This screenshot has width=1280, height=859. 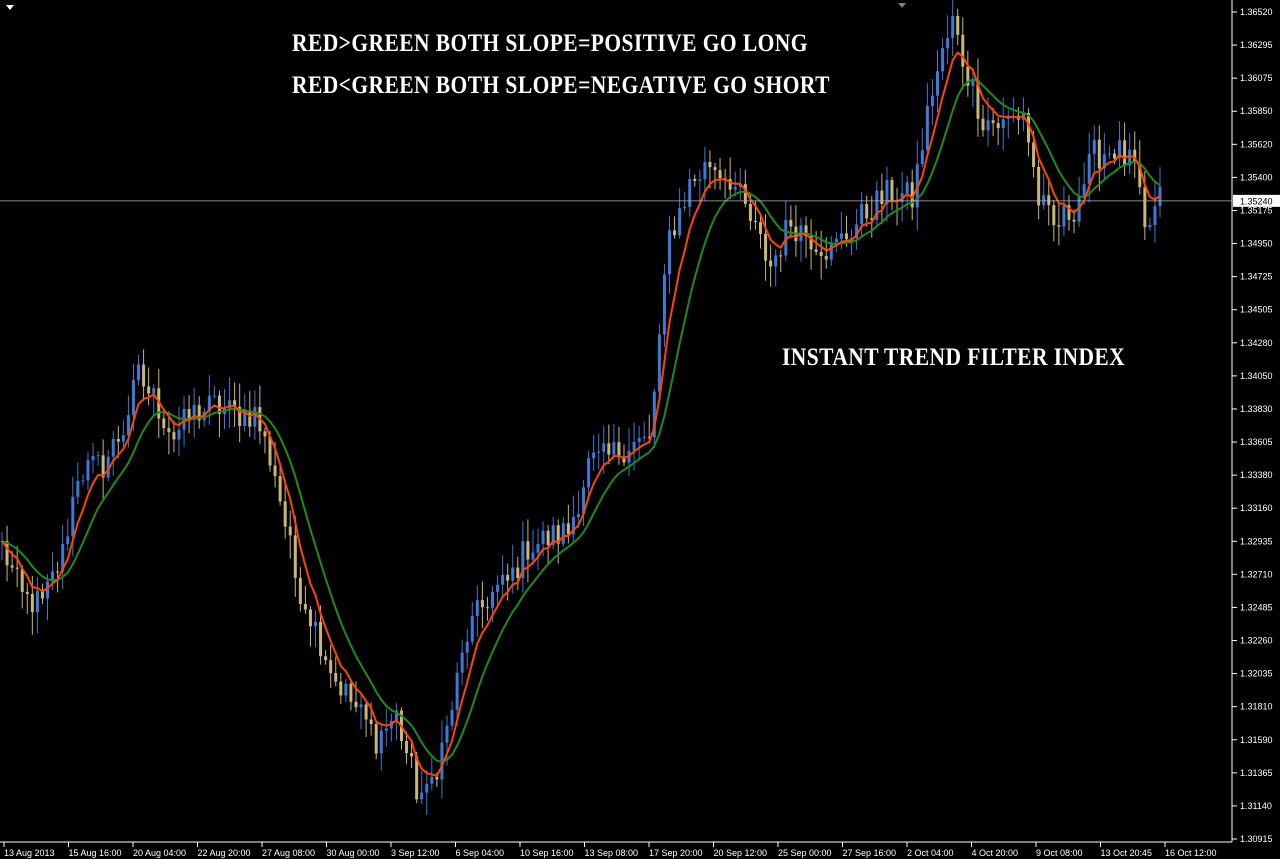 I want to click on y-tick-label: 1.36295, so click(x=1256, y=45).